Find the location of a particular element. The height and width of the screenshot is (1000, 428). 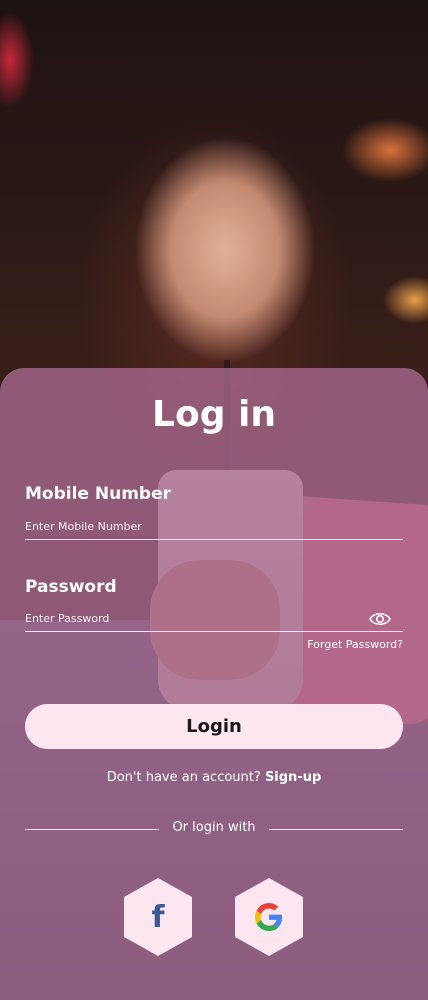

password-label: Password is located at coordinates (71, 587).